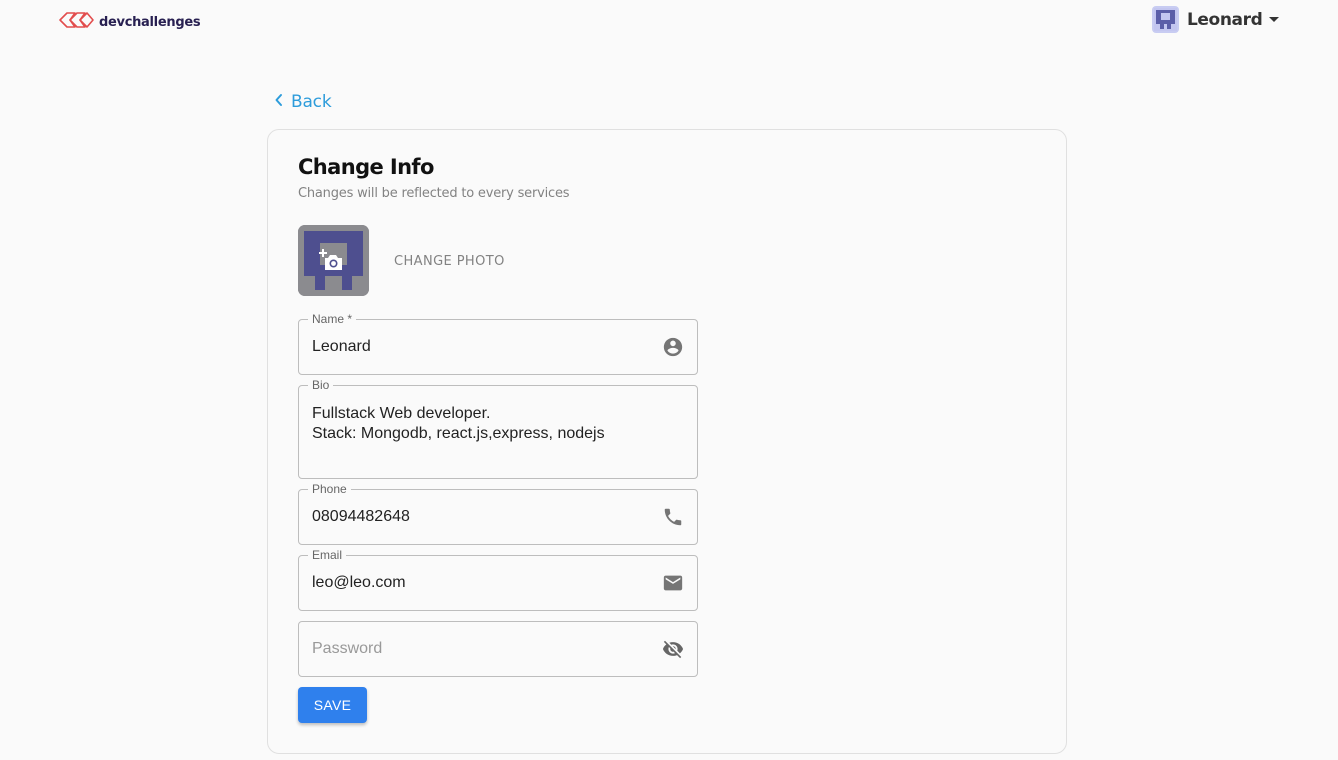  What do you see at coordinates (673, 517) in the screenshot?
I see `phone-icon` at bounding box center [673, 517].